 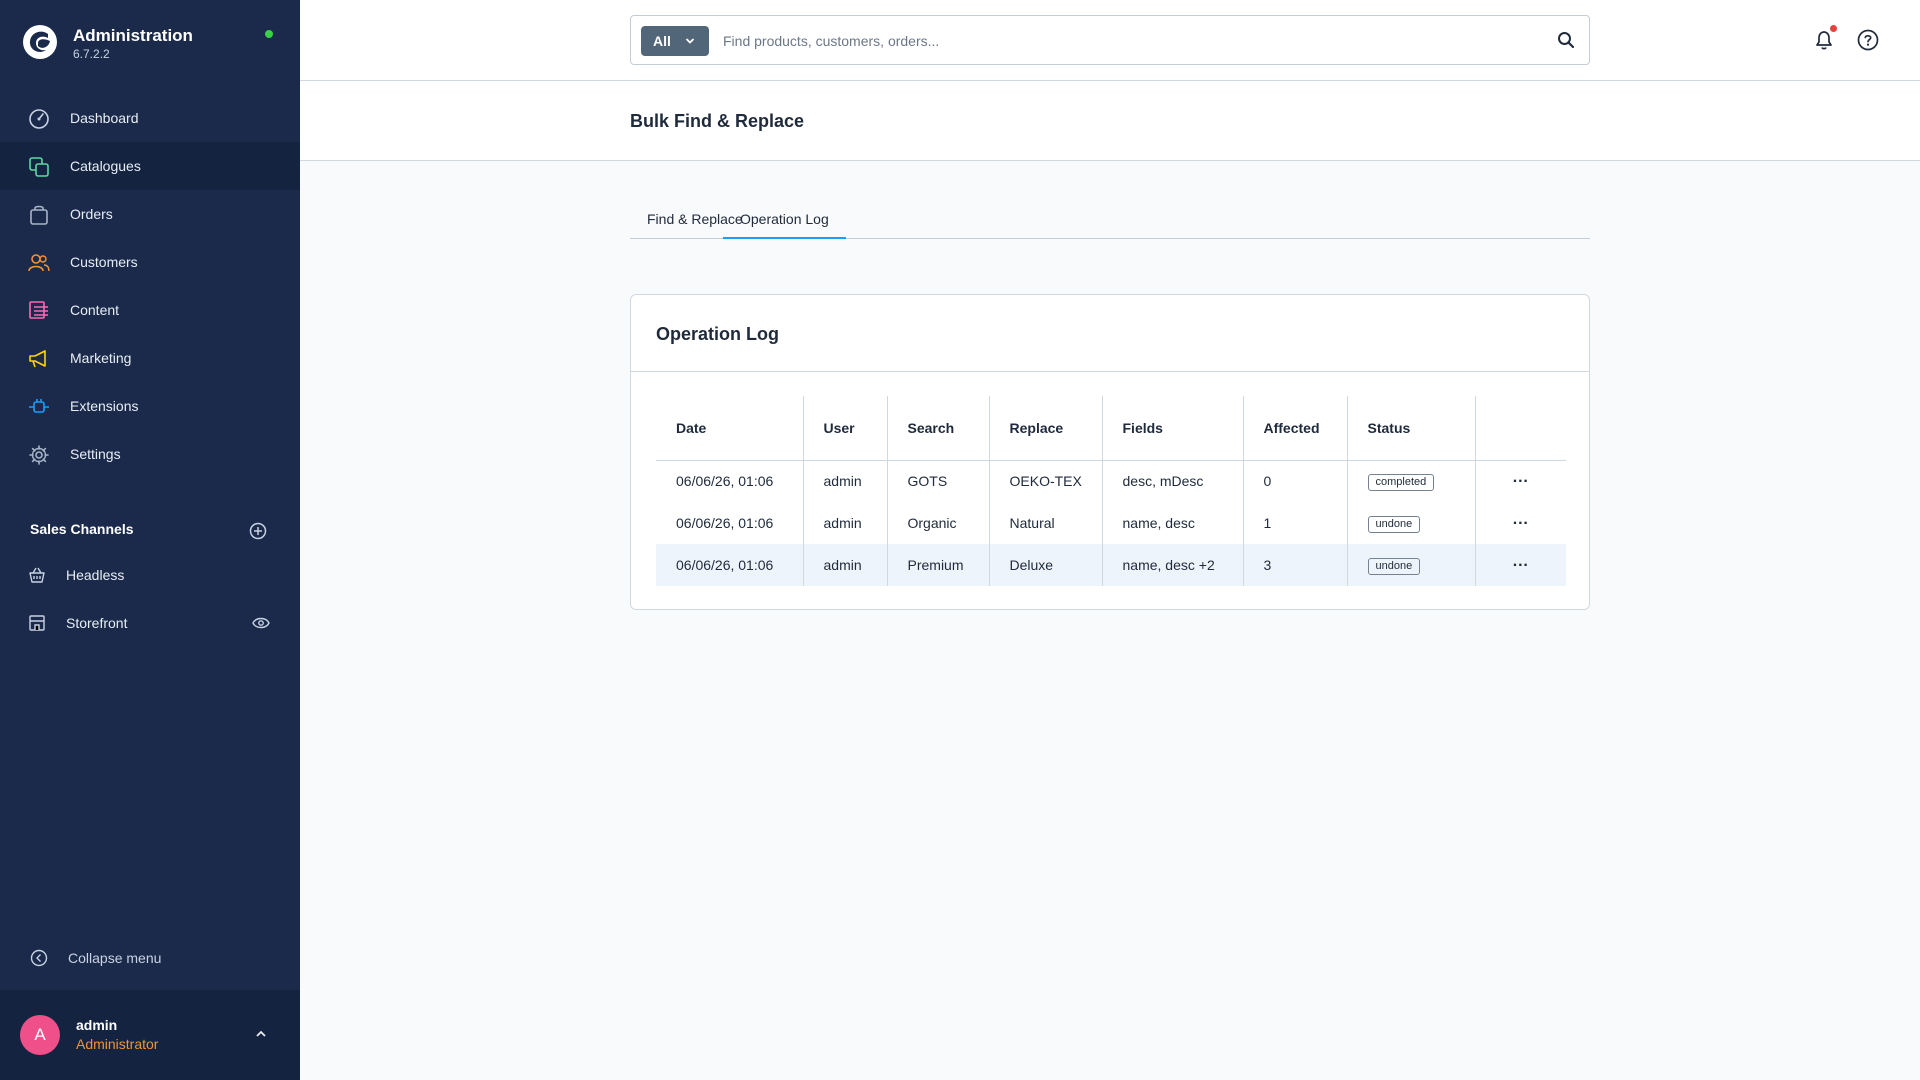 I want to click on sidebar-item-label: Catalogues, so click(x=105, y=166).